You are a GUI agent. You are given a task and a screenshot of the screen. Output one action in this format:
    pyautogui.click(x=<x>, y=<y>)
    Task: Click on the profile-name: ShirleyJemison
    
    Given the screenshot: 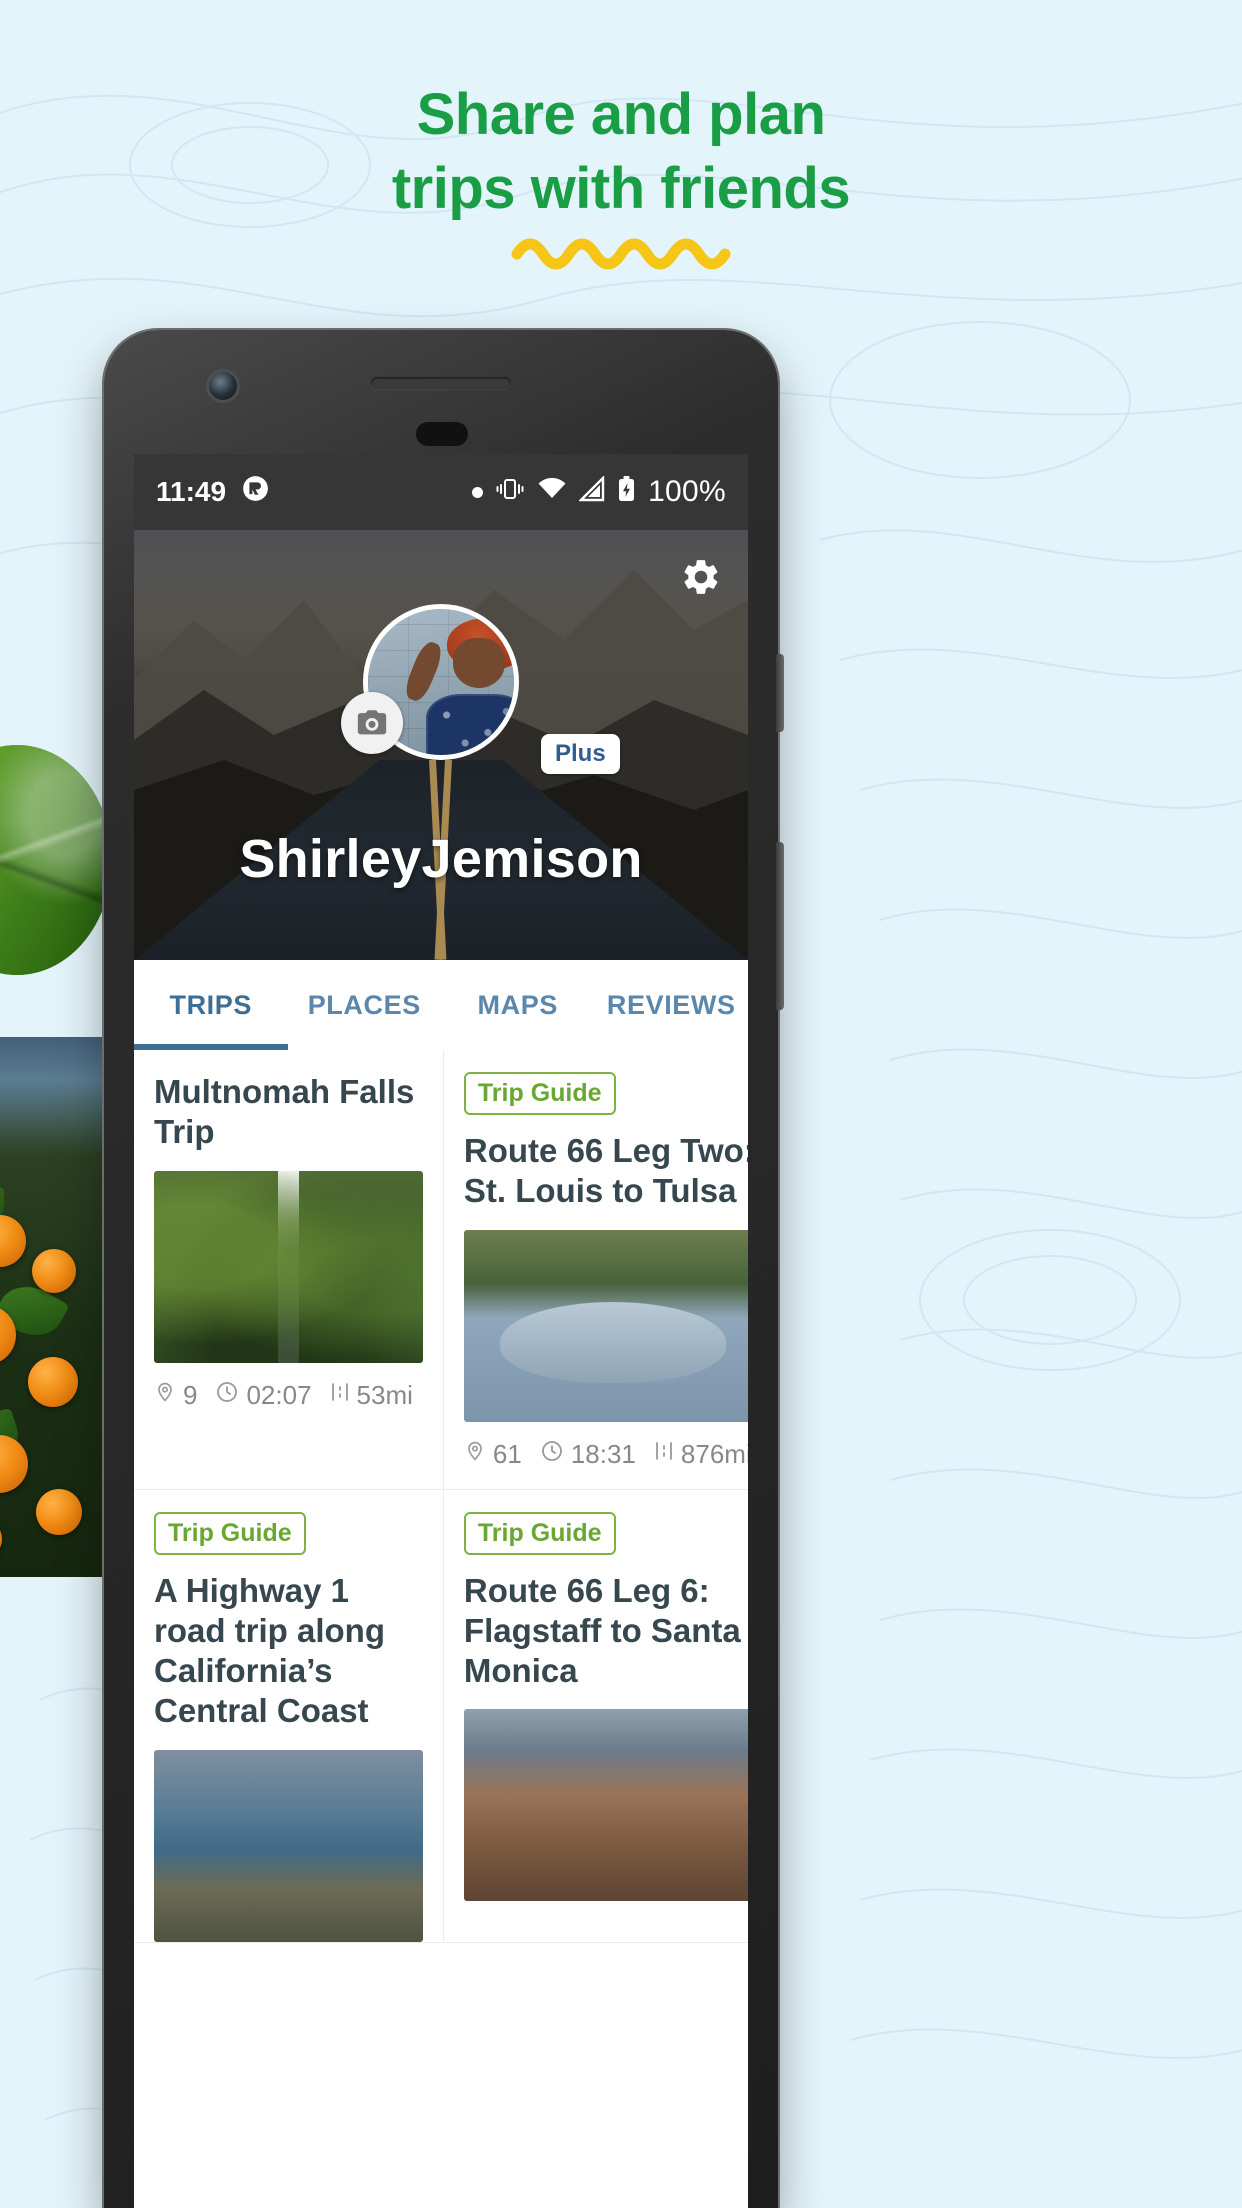 What is the action you would take?
    pyautogui.click(x=441, y=859)
    